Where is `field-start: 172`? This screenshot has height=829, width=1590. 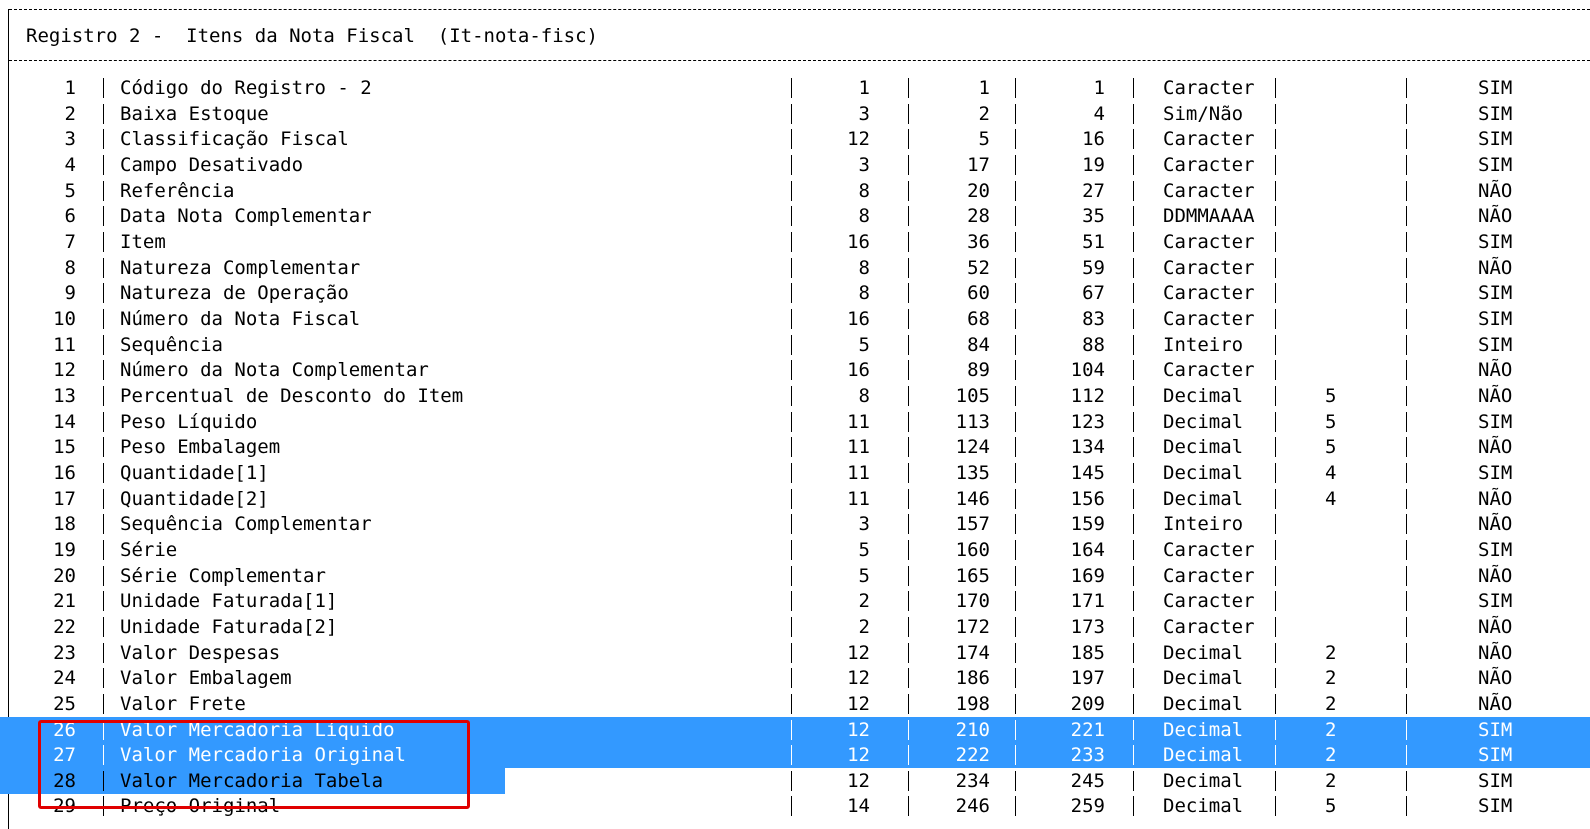 field-start: 172 is located at coordinates (972, 626).